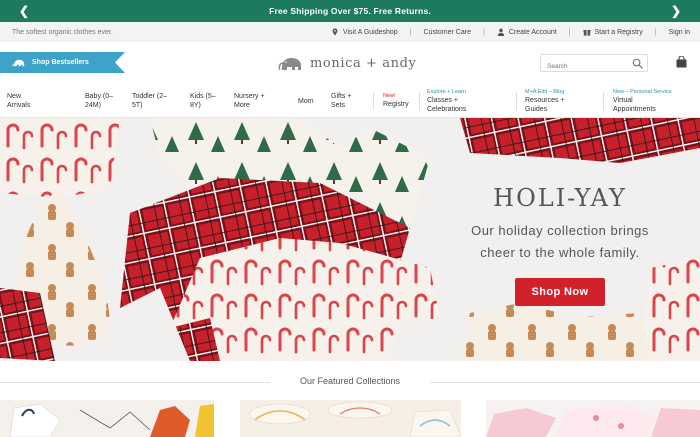 Image resolution: width=700 pixels, height=437 pixels. I want to click on visit-guideshop-link: Visit A Guideshop, so click(364, 32).